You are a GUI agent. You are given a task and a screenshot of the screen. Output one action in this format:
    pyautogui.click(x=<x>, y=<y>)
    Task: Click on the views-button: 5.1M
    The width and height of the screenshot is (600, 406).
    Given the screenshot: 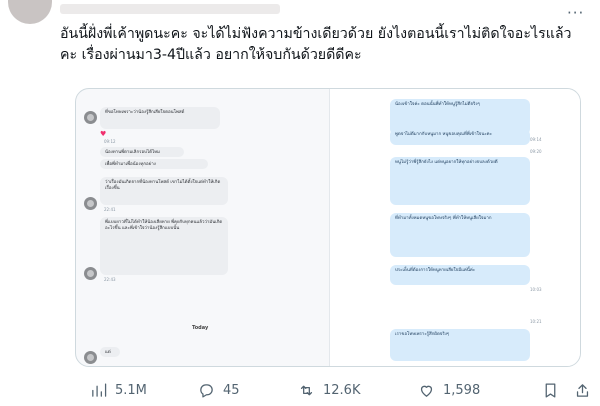 What is the action you would take?
    pyautogui.click(x=118, y=390)
    